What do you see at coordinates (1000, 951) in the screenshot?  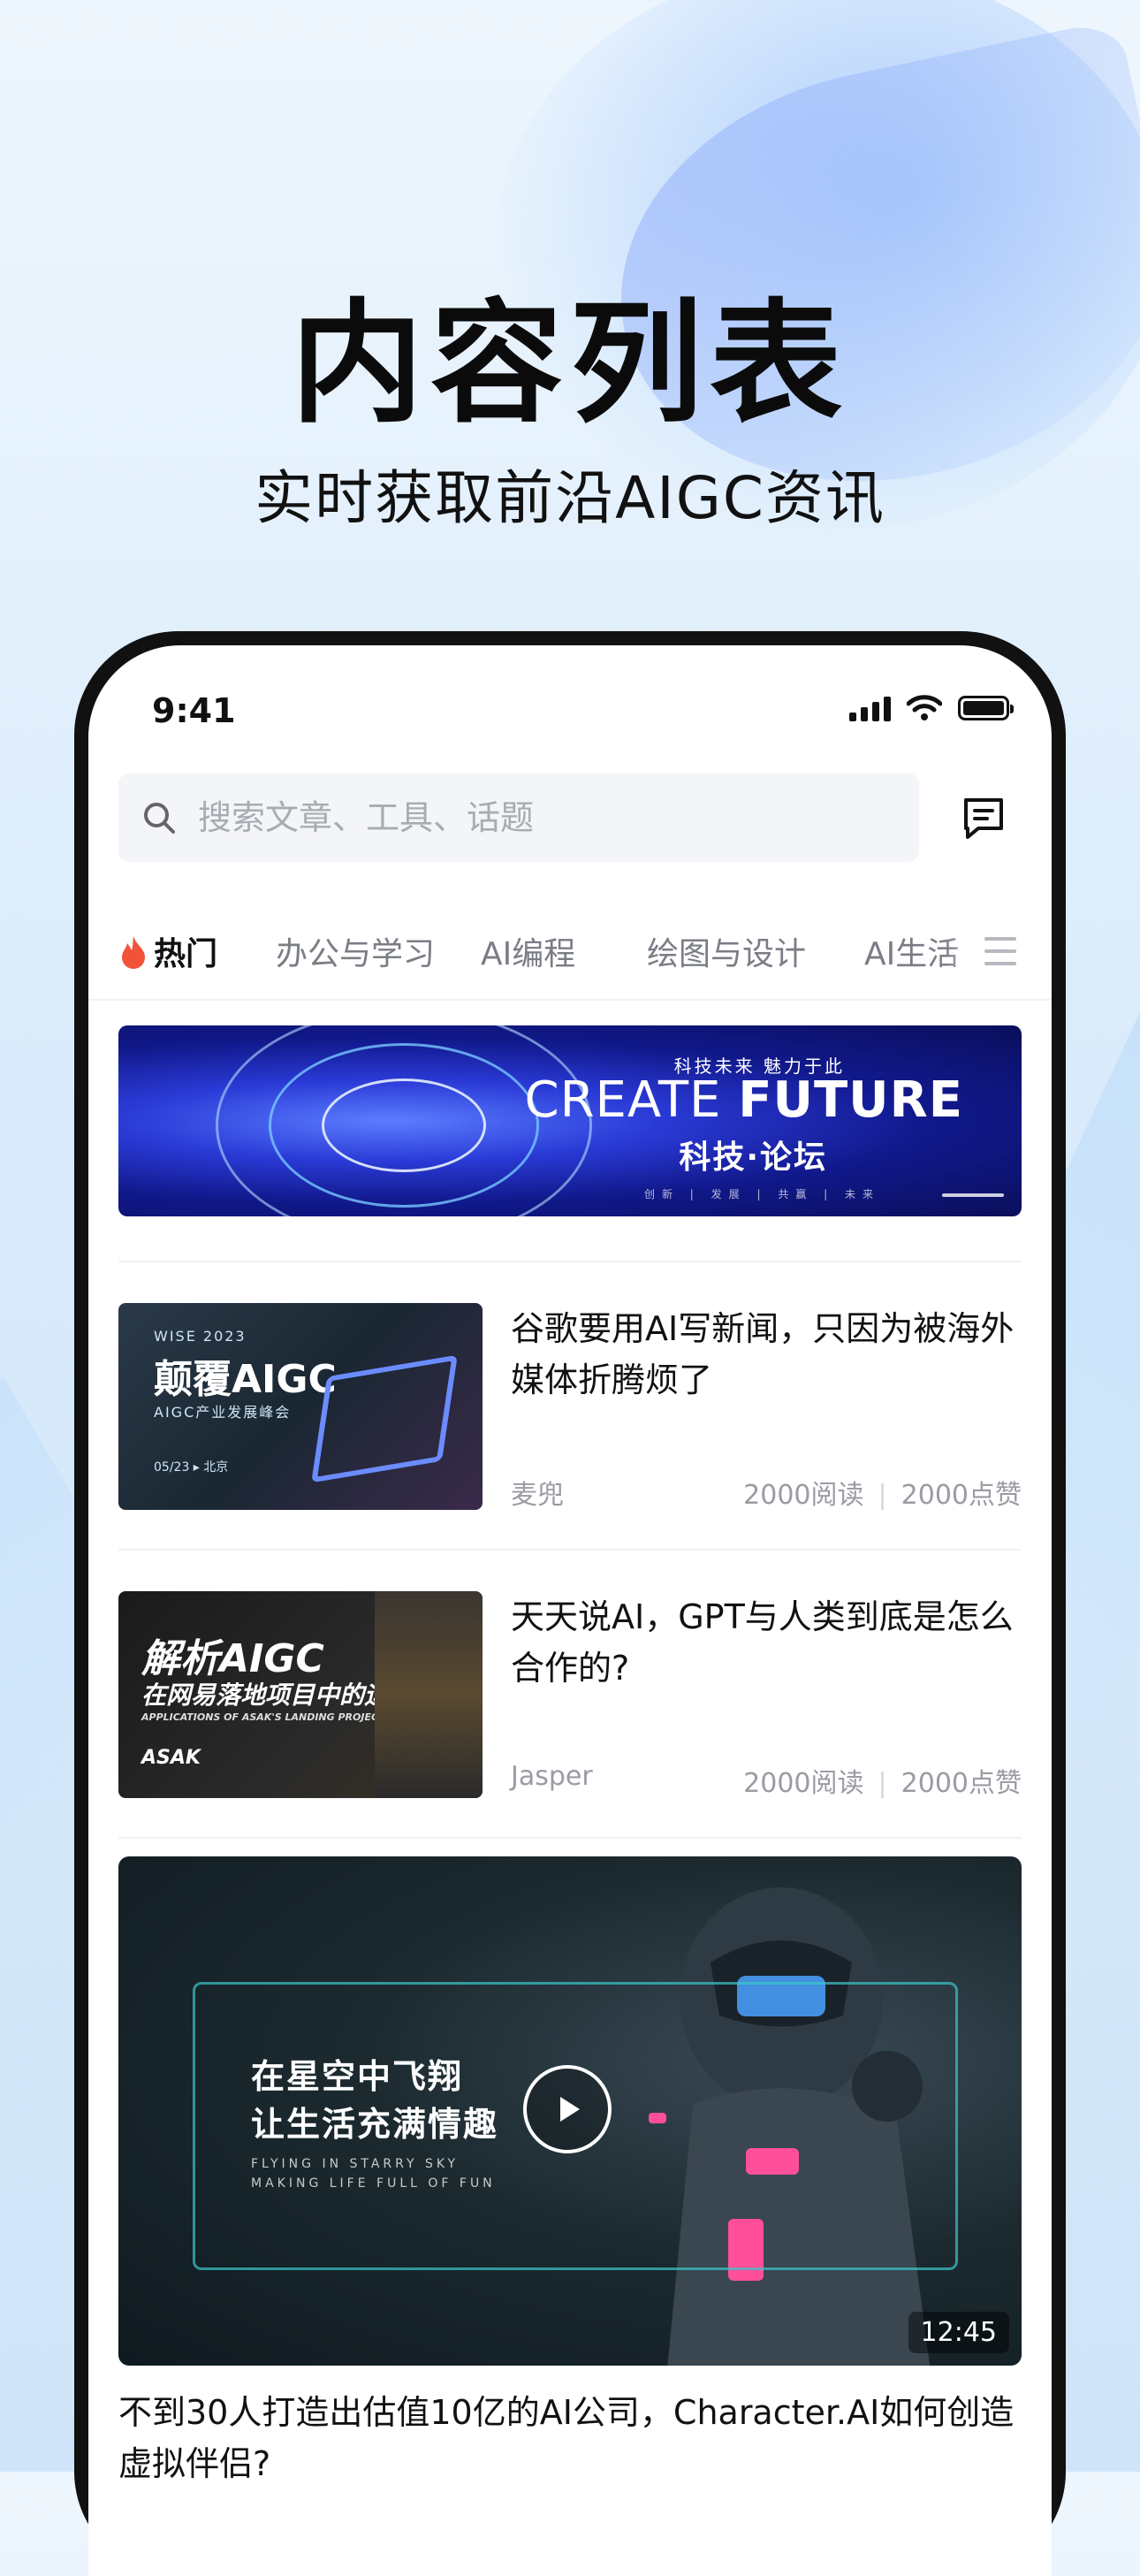 I see `menu-icon` at bounding box center [1000, 951].